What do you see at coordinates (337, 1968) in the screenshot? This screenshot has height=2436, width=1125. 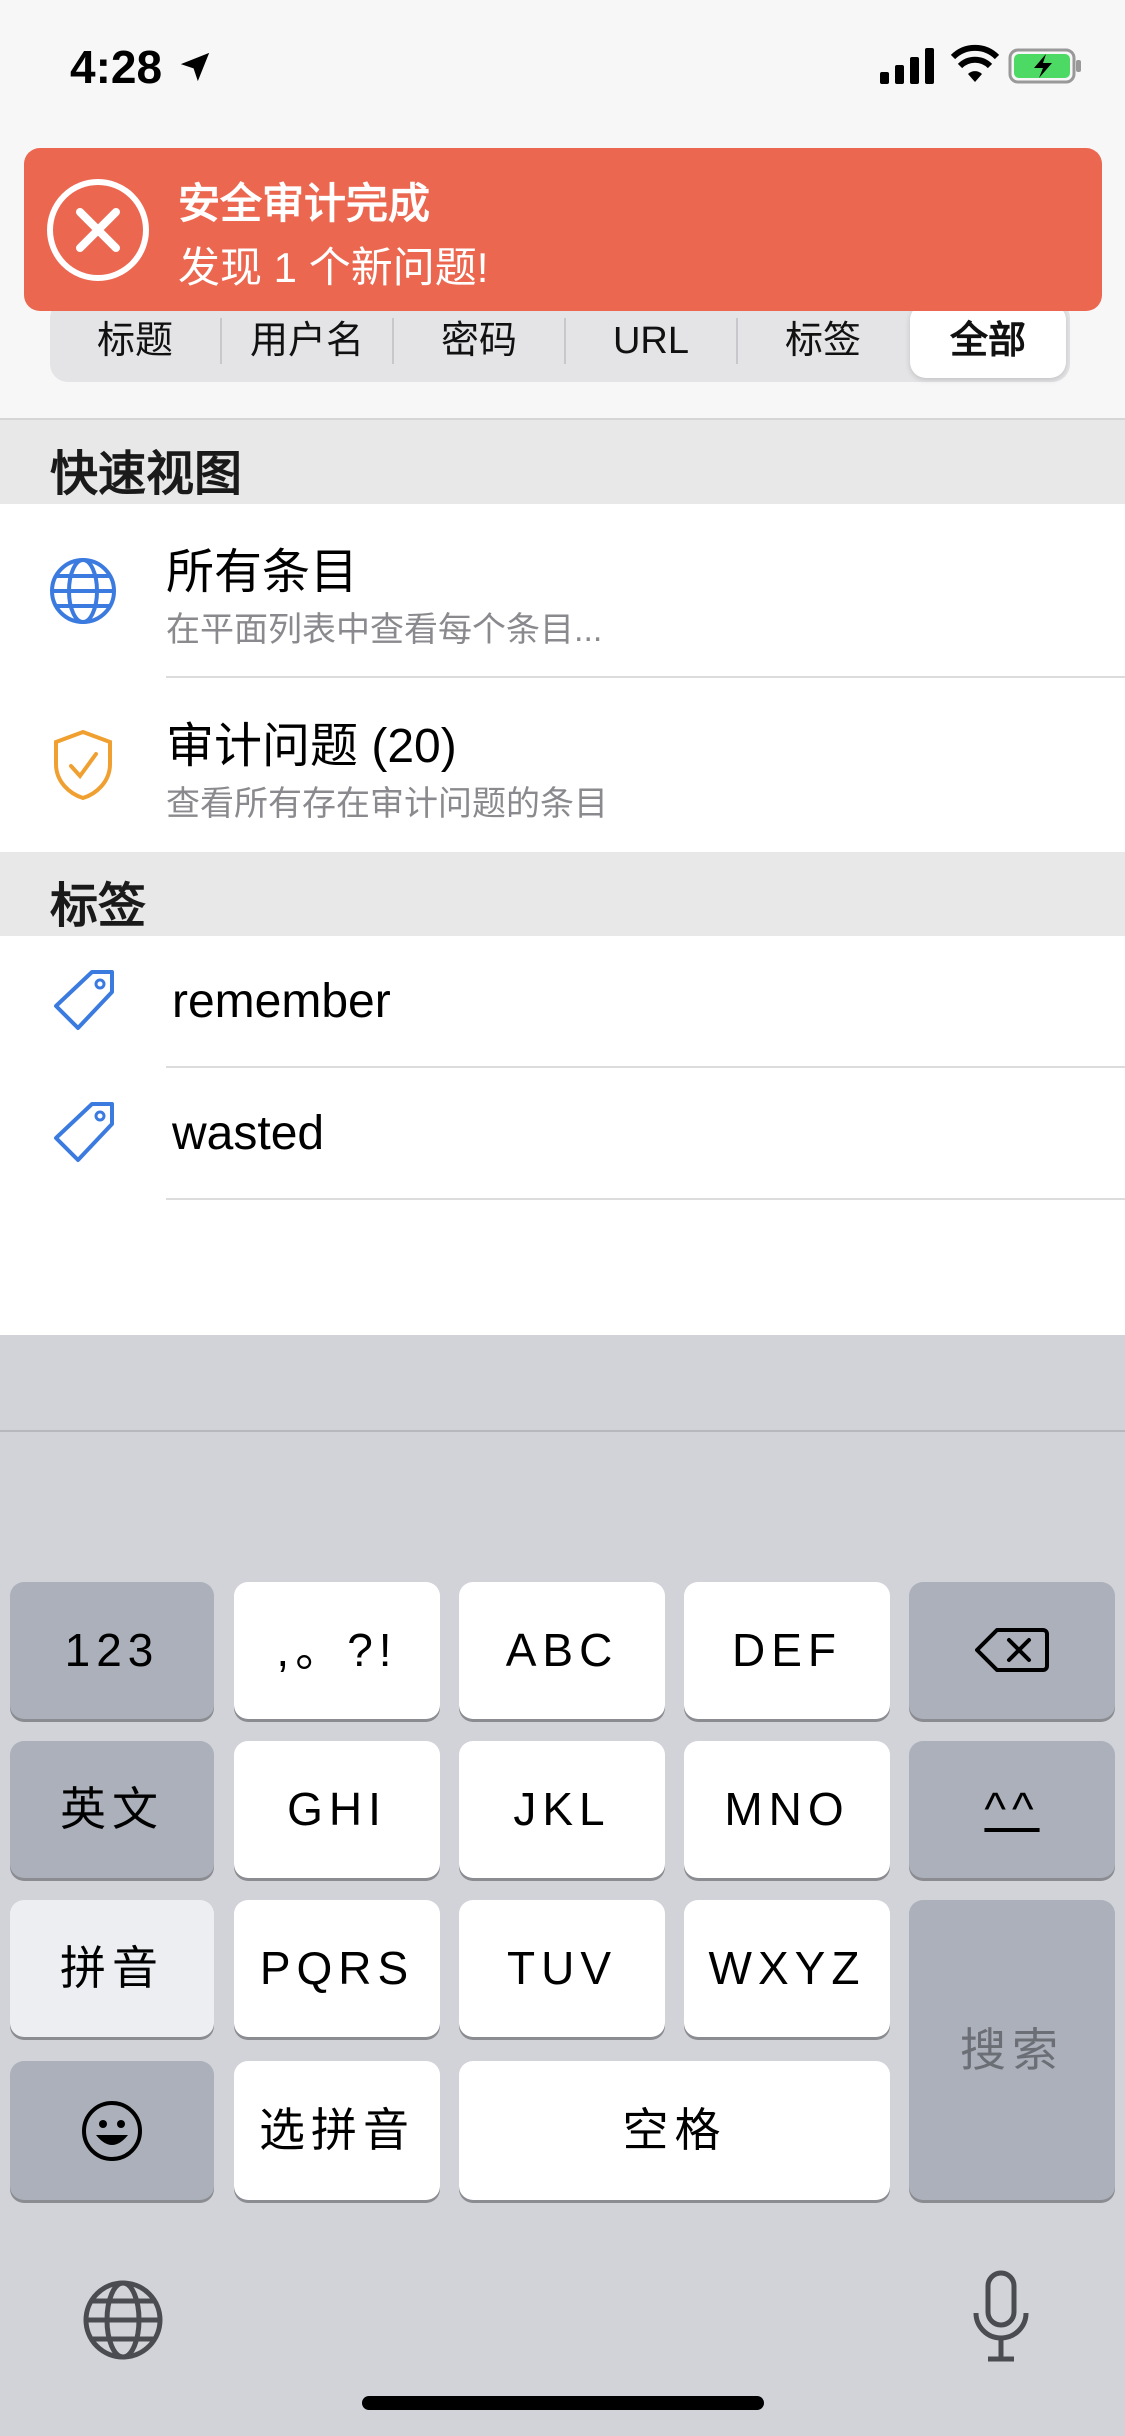 I see `key-pqrs: PQRS` at bounding box center [337, 1968].